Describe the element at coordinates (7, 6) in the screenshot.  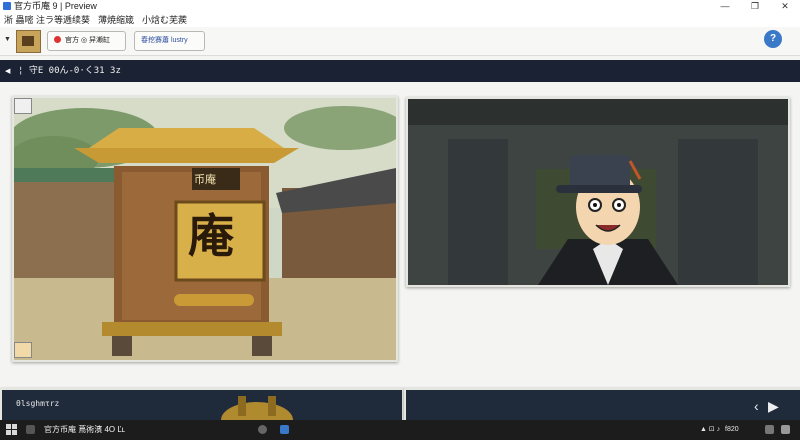
I see `app-icon` at that location.